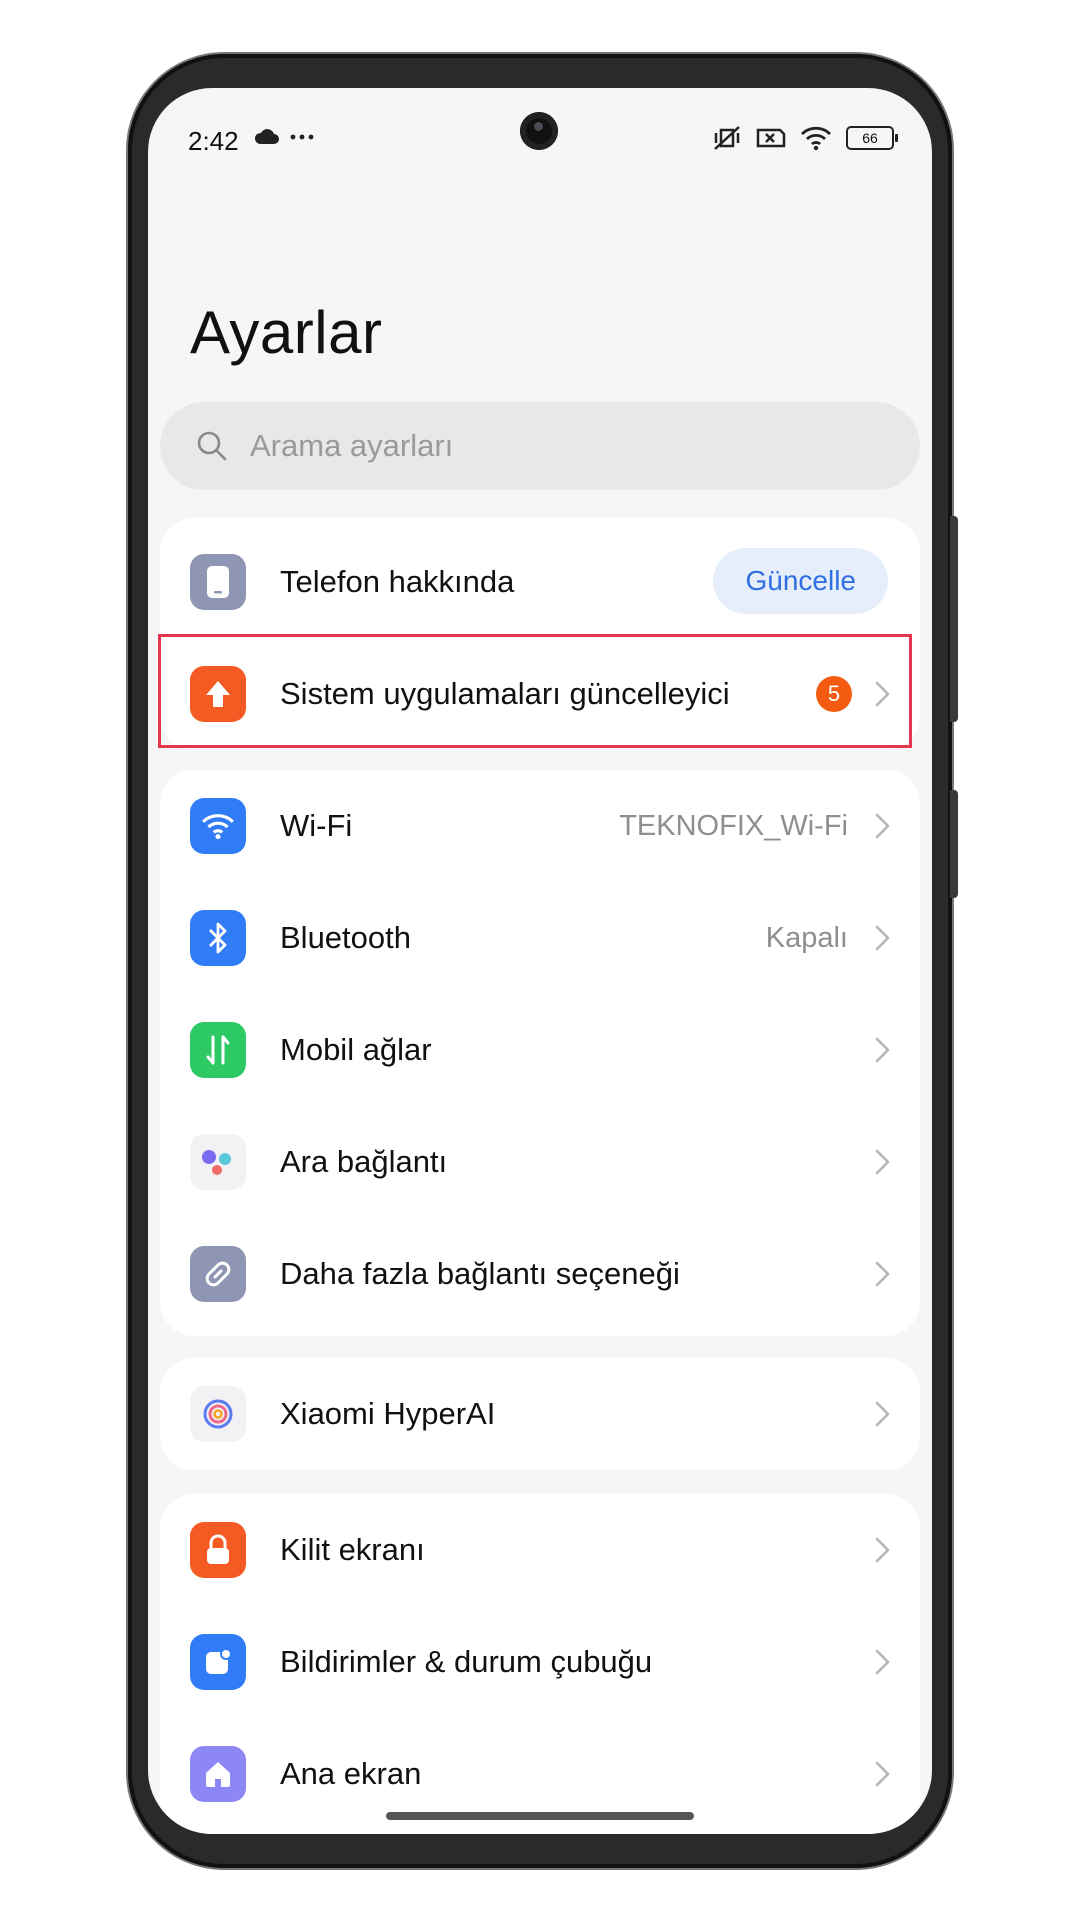  I want to click on home-icon, so click(218, 1774).